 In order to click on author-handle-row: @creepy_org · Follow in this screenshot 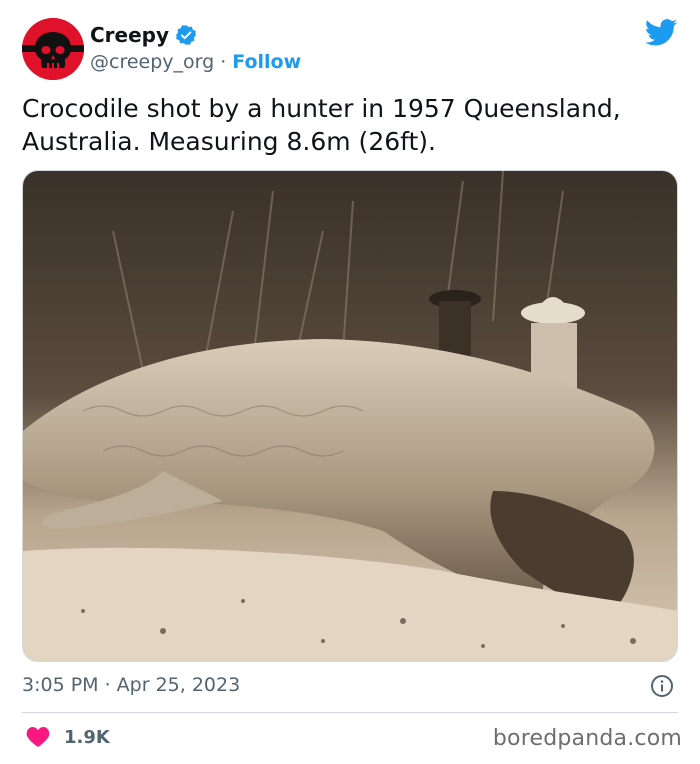, I will do `click(195, 62)`.